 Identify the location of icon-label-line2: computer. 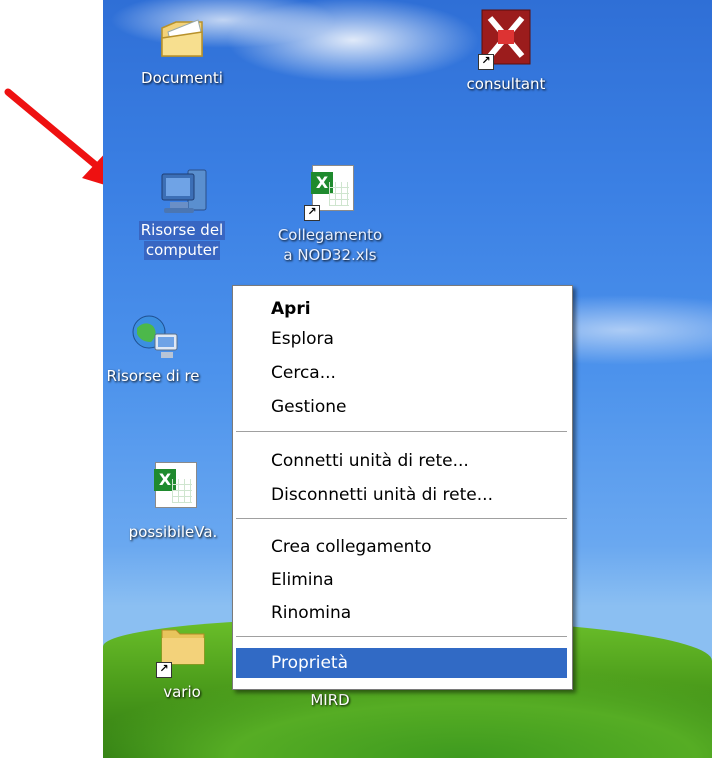
(182, 250).